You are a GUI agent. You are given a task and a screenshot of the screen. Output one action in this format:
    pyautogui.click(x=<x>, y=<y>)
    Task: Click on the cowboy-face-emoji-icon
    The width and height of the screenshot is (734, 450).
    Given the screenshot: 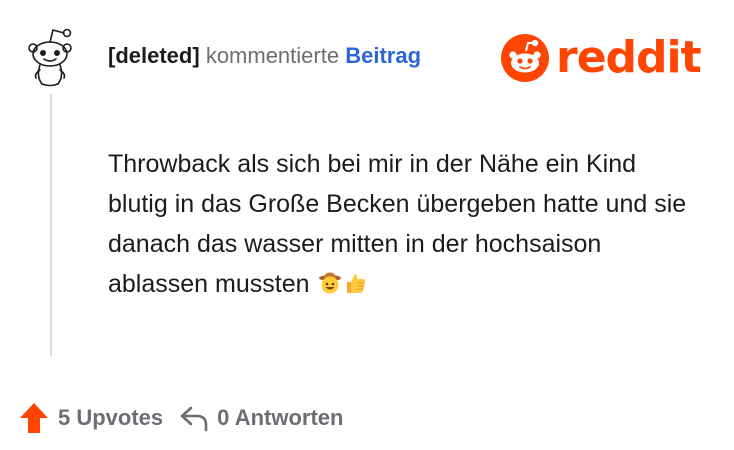 What is the action you would take?
    pyautogui.click(x=330, y=287)
    